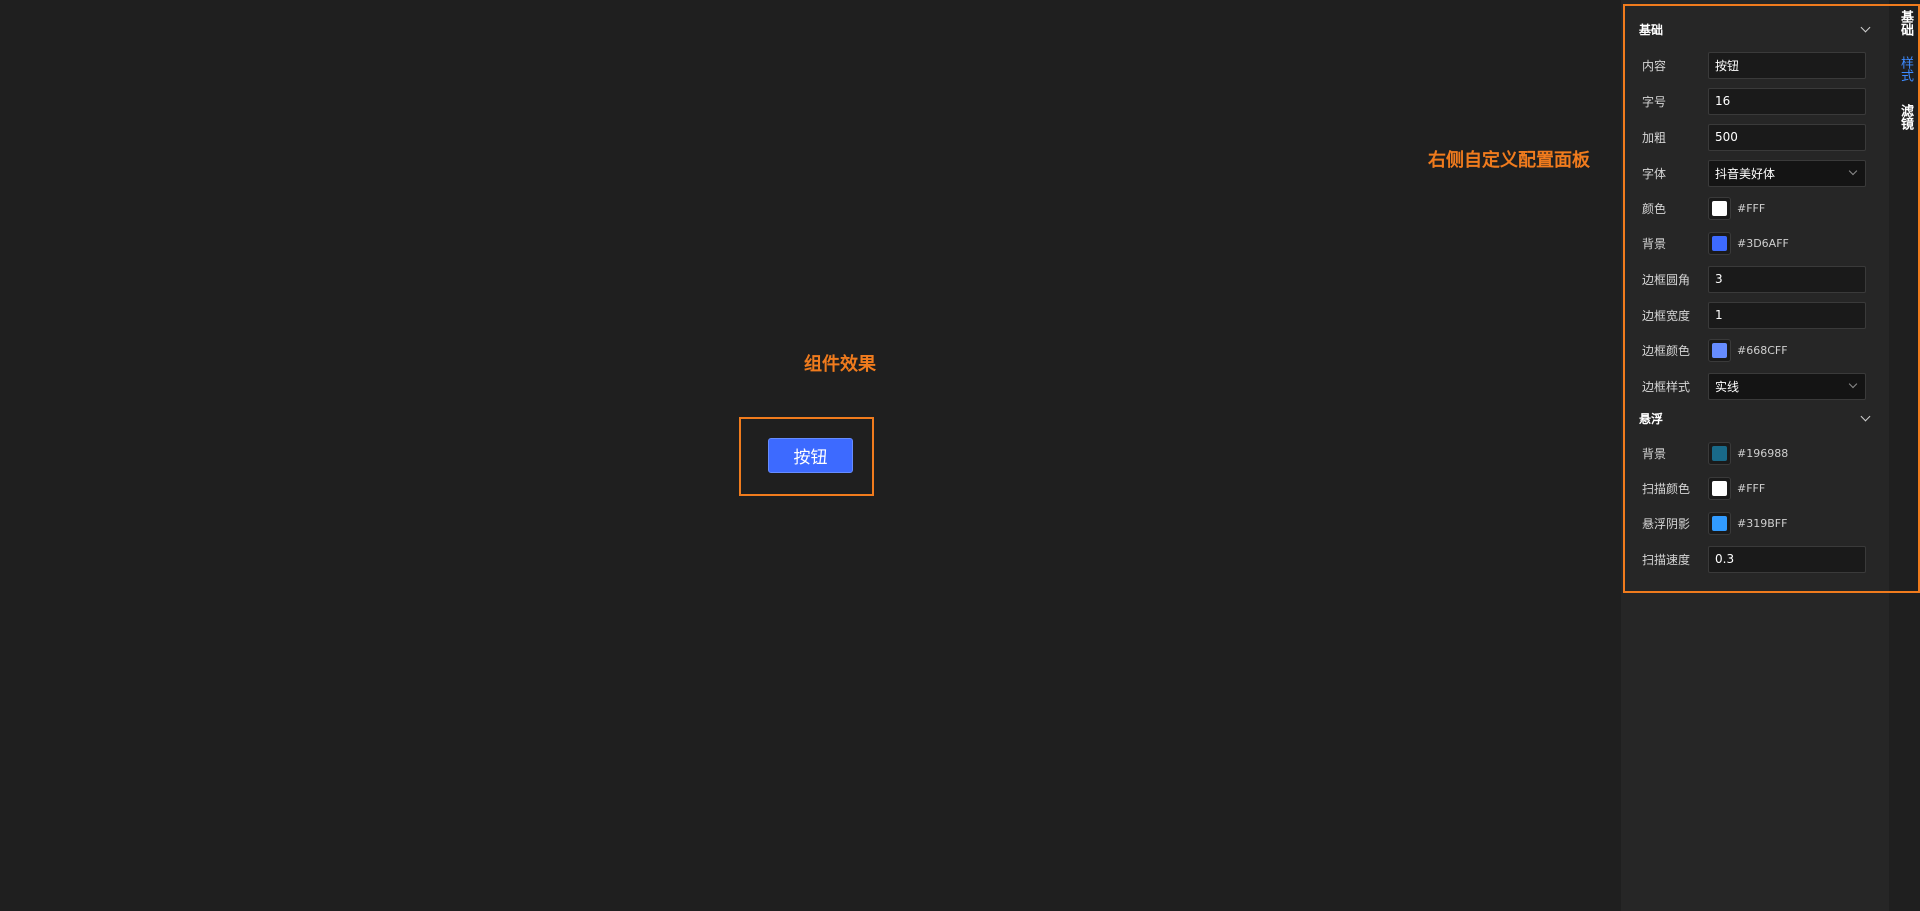 The image size is (1920, 911). I want to click on background-label: 背景, so click(1654, 243).